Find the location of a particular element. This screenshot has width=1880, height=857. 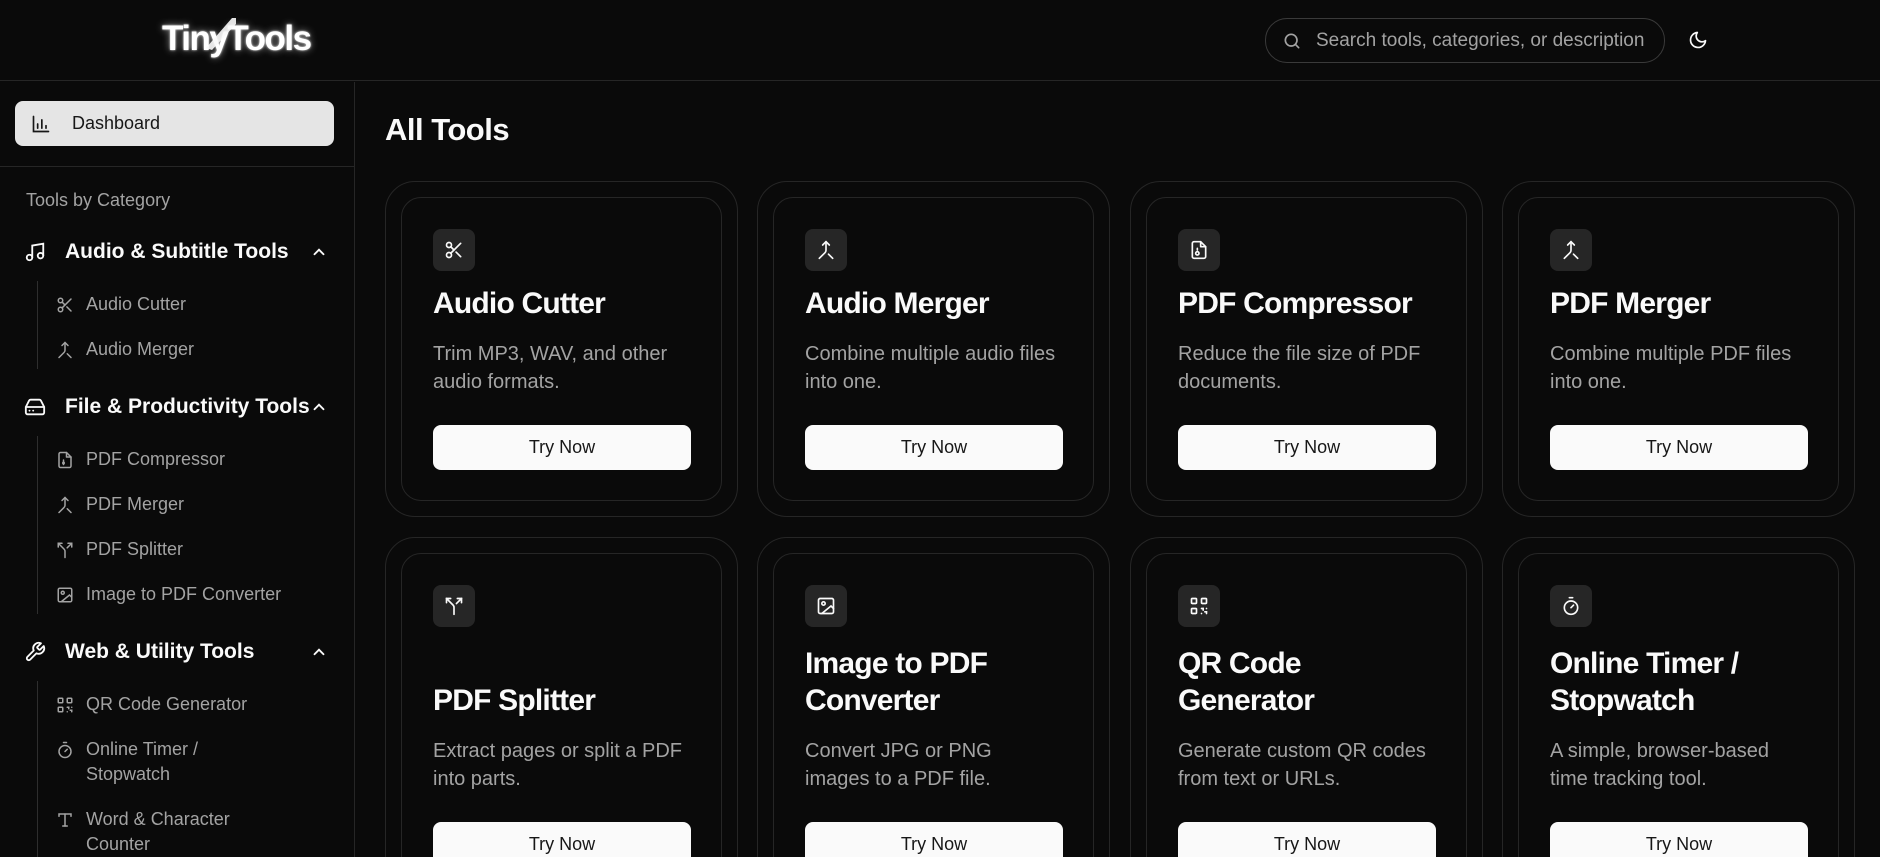

sidebar-item-label: PDF Merger is located at coordinates (135, 504).